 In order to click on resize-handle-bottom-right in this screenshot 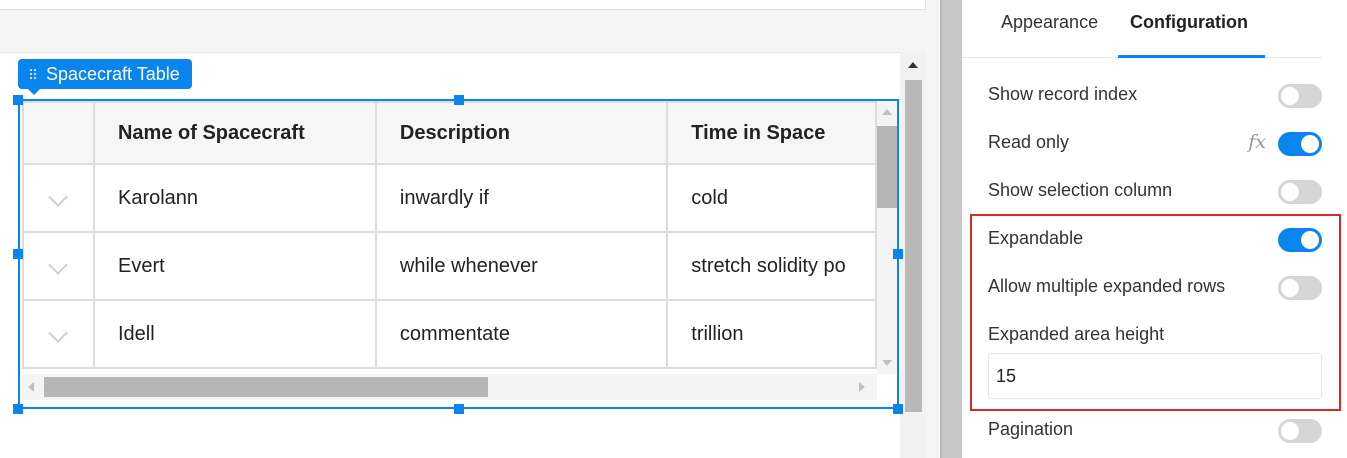, I will do `click(898, 409)`.